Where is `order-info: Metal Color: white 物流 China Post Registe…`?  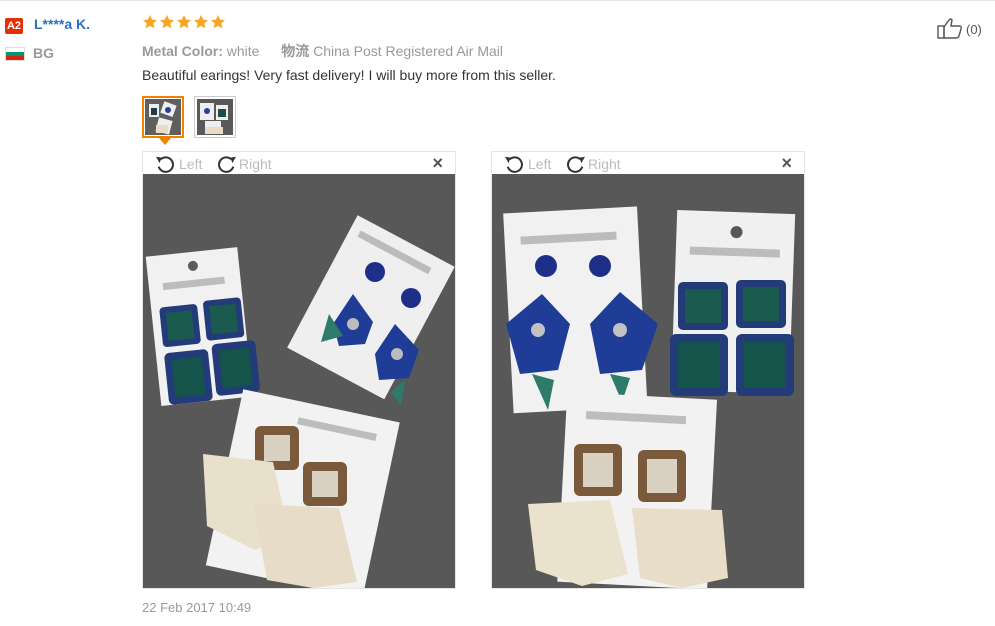 order-info: Metal Color: white 物流 China Post Registe… is located at coordinates (322, 51).